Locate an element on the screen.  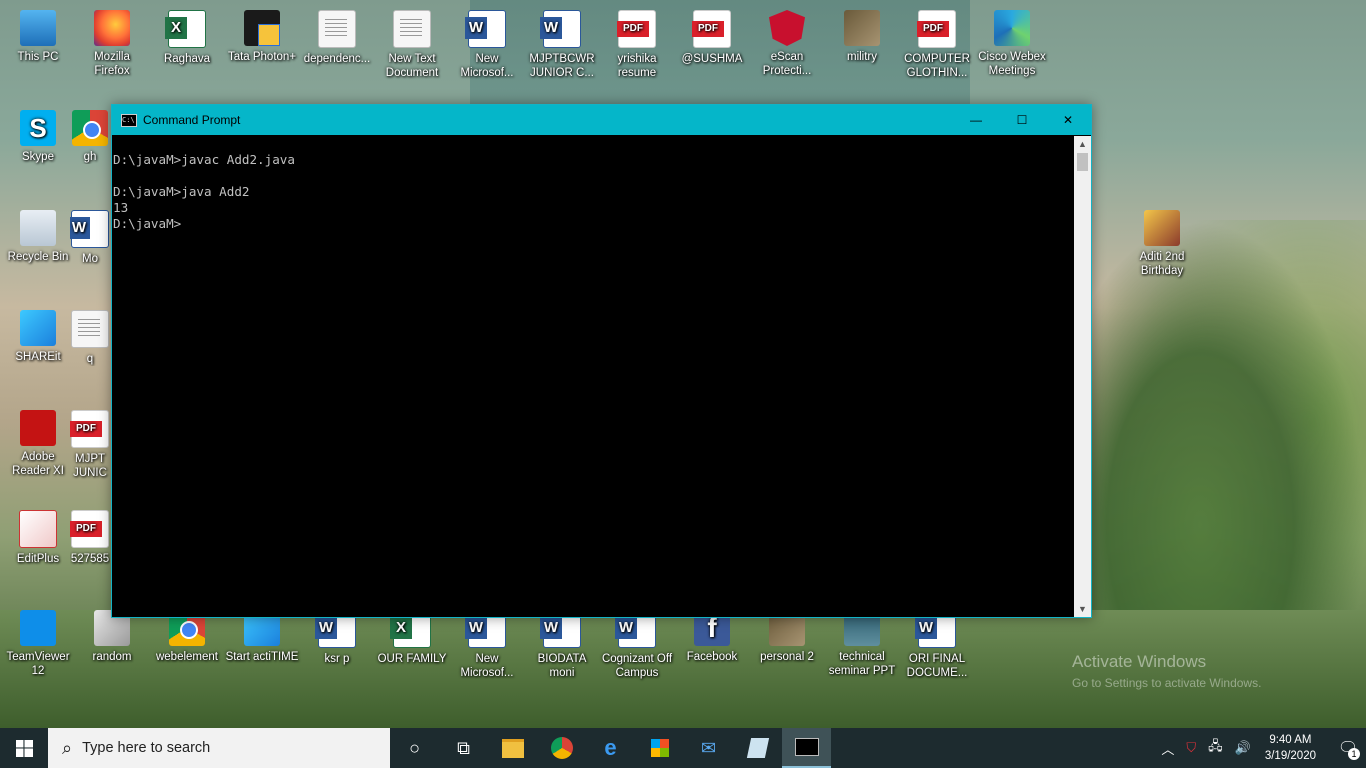
folder-photo-icon is located at coordinates (1162, 228).